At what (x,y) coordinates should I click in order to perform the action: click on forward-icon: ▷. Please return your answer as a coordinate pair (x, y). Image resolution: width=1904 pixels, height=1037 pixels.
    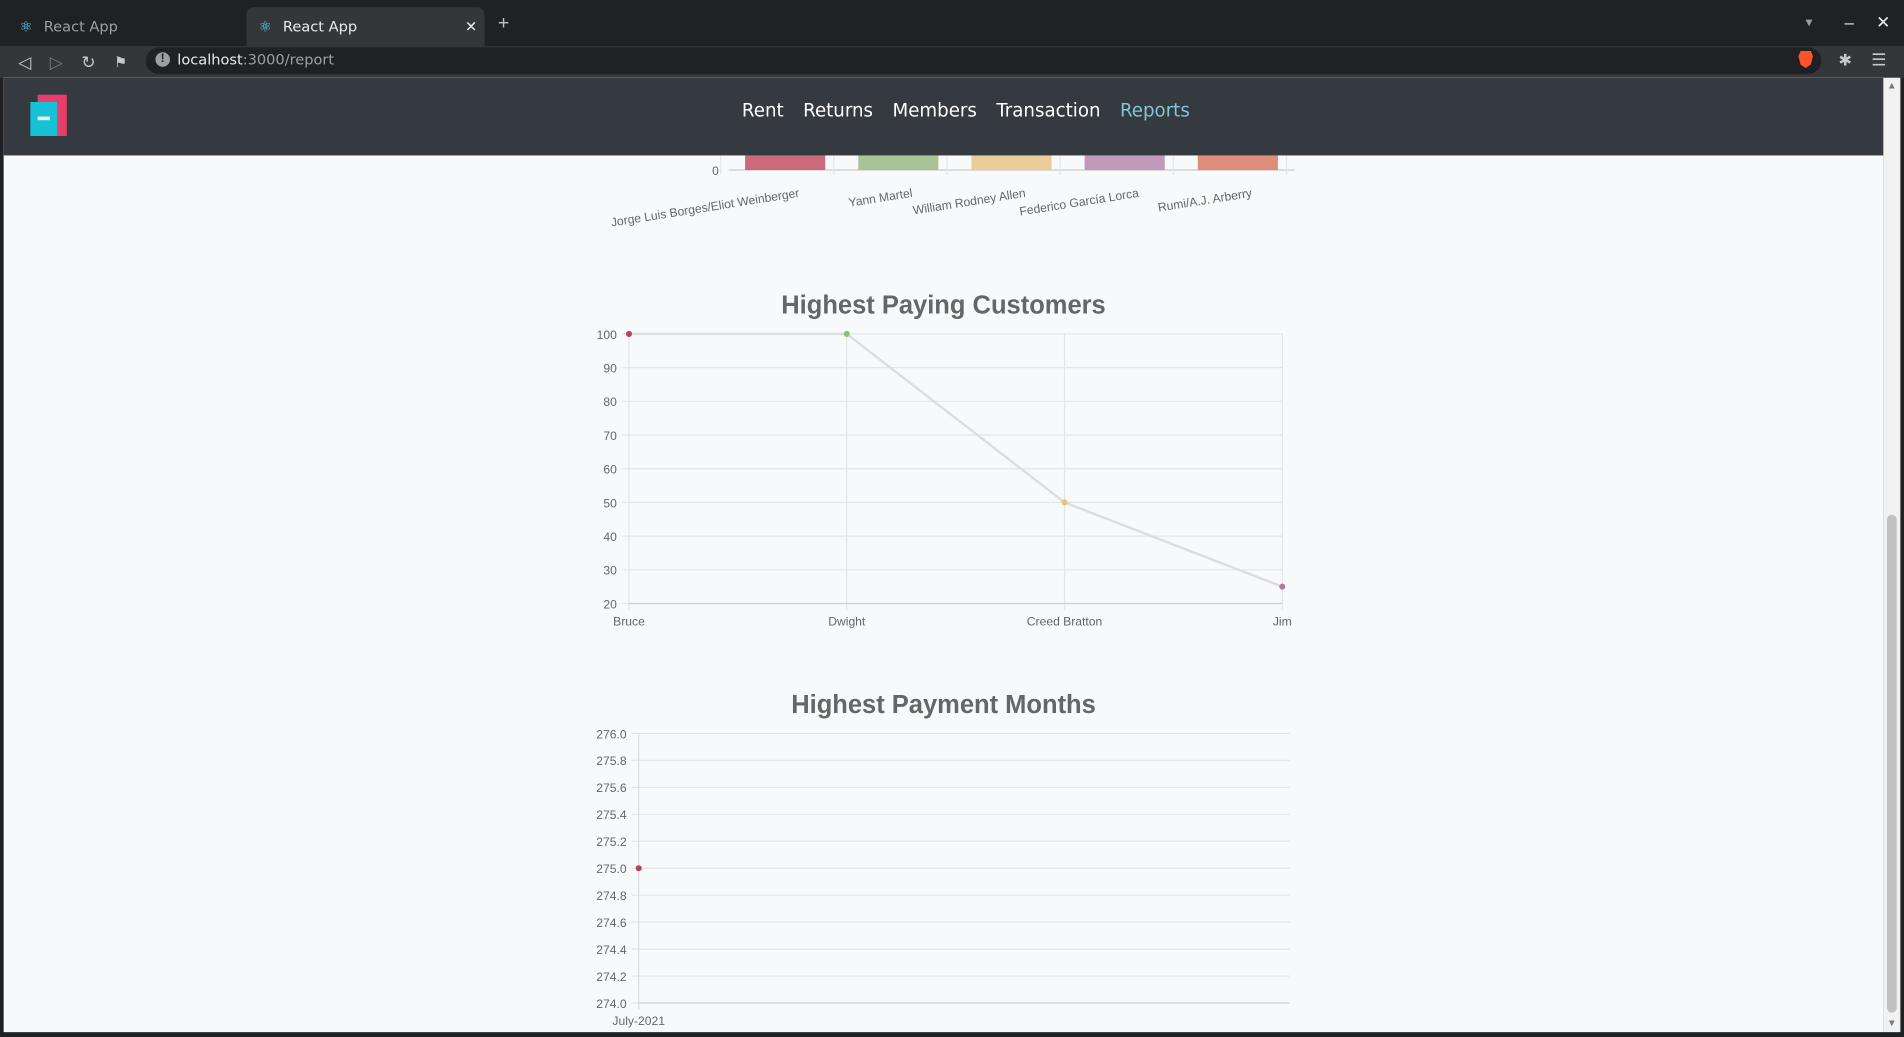
    Looking at the image, I should click on (56, 62).